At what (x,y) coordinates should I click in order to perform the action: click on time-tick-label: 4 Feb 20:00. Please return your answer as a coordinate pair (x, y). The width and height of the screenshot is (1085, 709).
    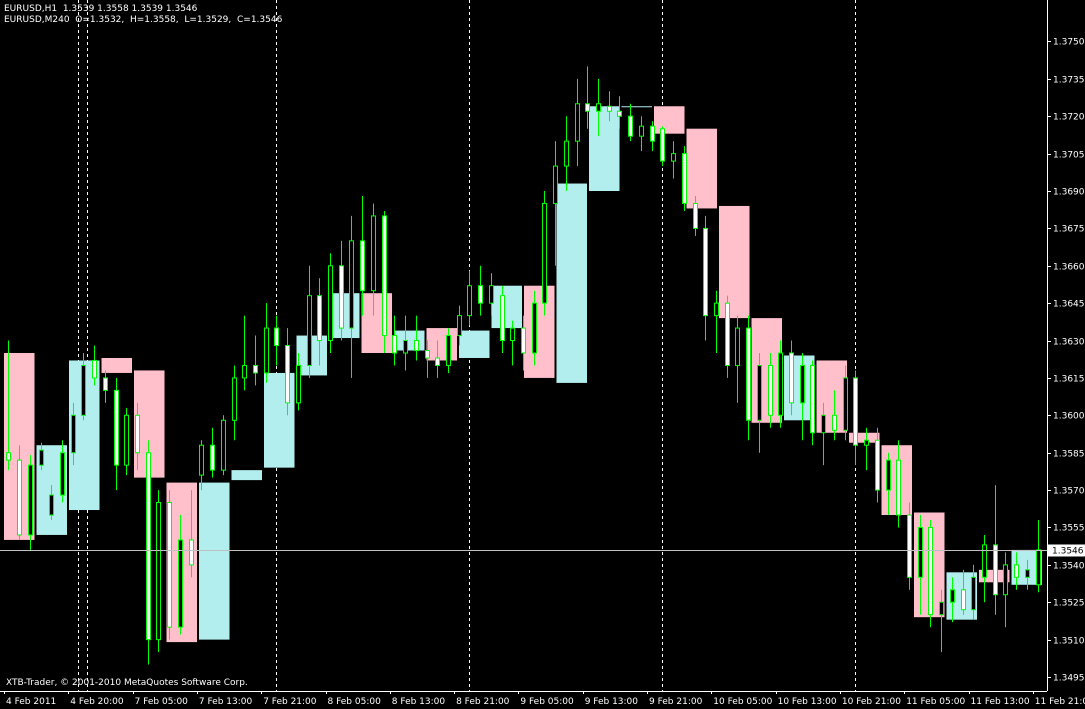
    Looking at the image, I should click on (97, 702).